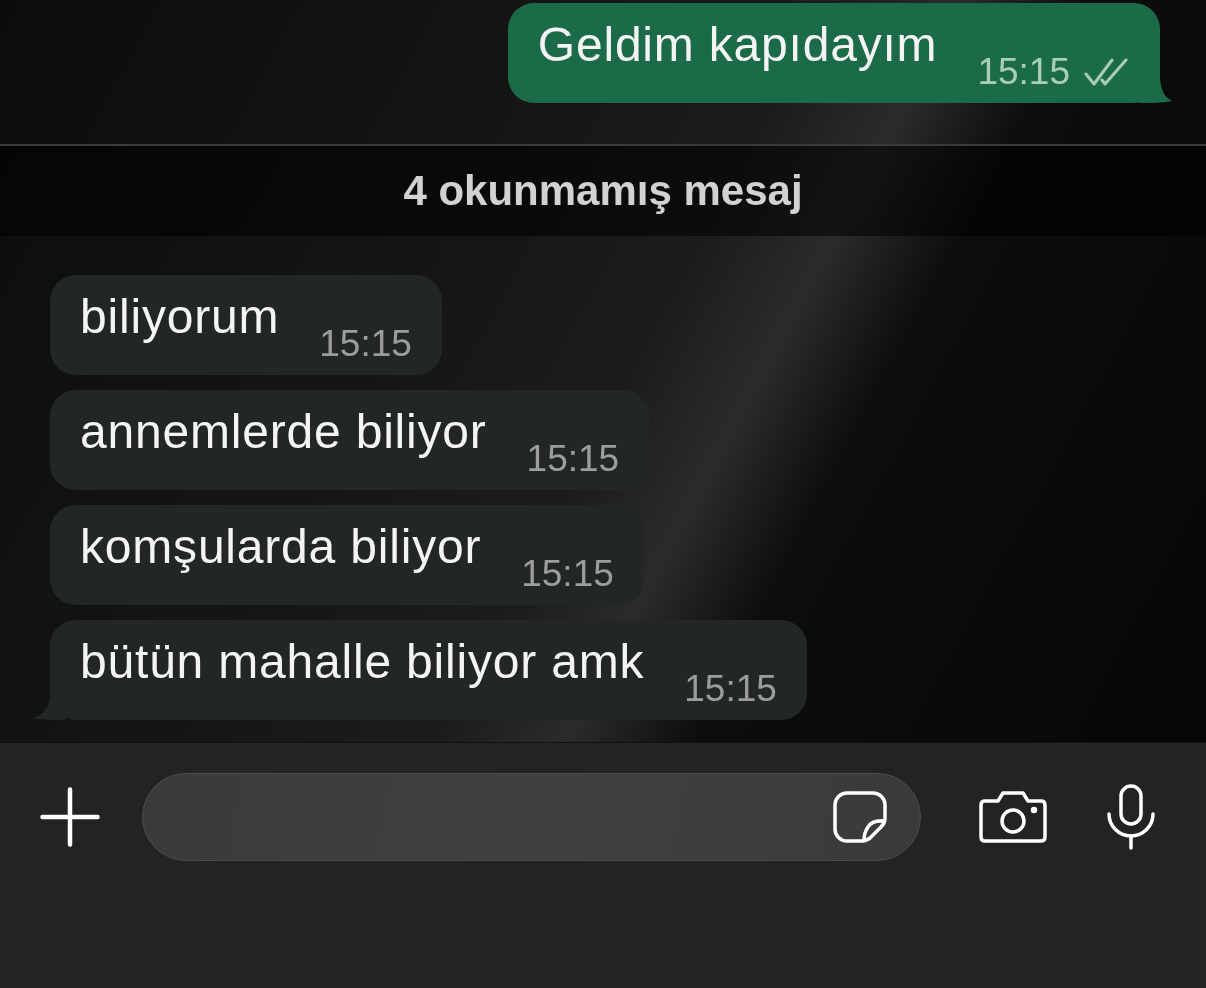 The image size is (1206, 988). What do you see at coordinates (1131, 817) in the screenshot?
I see `microphone-icon` at bounding box center [1131, 817].